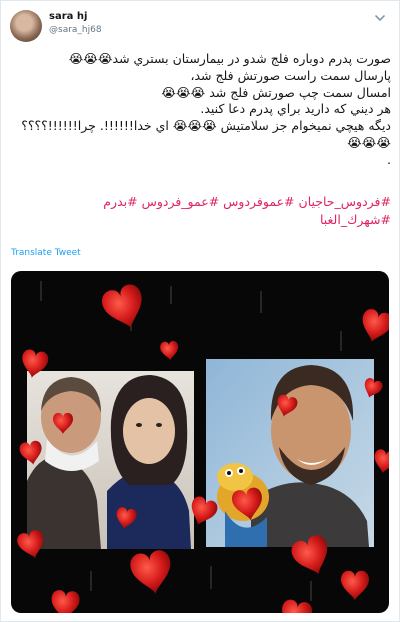  Describe the element at coordinates (75, 30) in the screenshot. I see `author-handle: @sara_hj68` at that location.